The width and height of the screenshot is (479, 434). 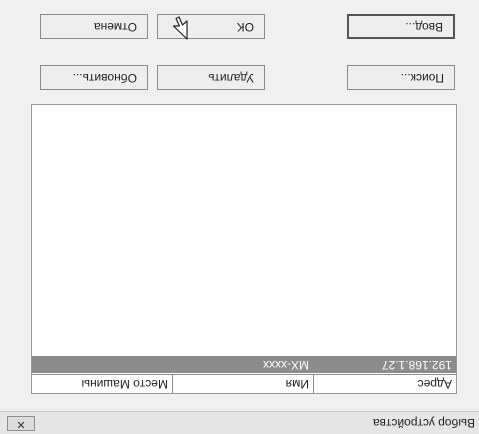 What do you see at coordinates (239, 422) in the screenshot?
I see `title-bar: Выбор устройства ✕` at bounding box center [239, 422].